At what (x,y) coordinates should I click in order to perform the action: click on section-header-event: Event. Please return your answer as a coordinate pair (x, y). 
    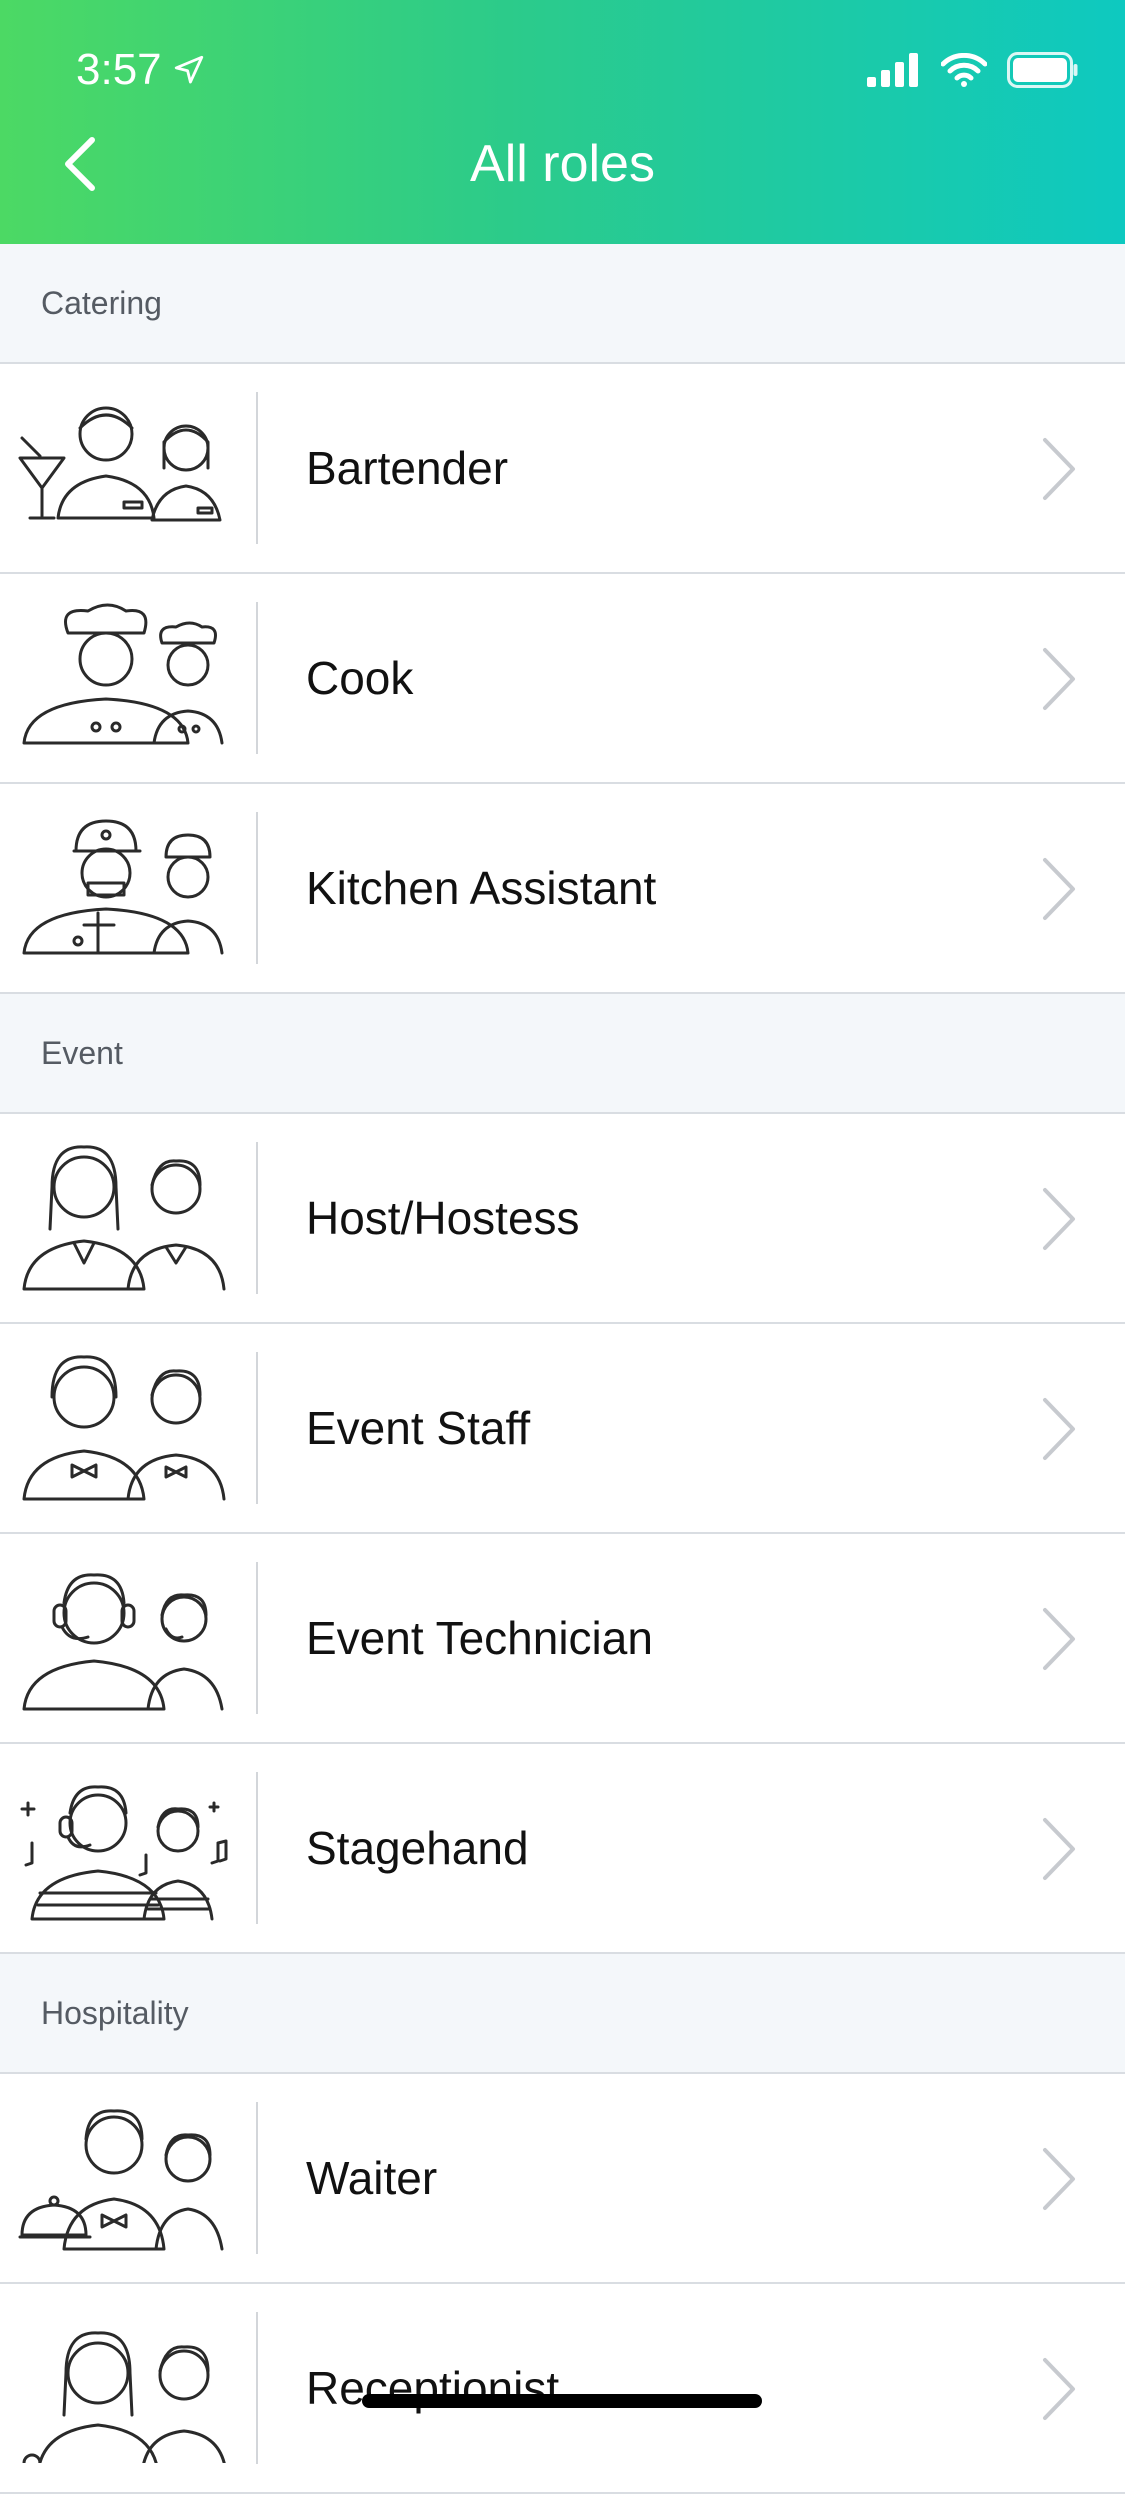
    Looking at the image, I should click on (562, 1054).